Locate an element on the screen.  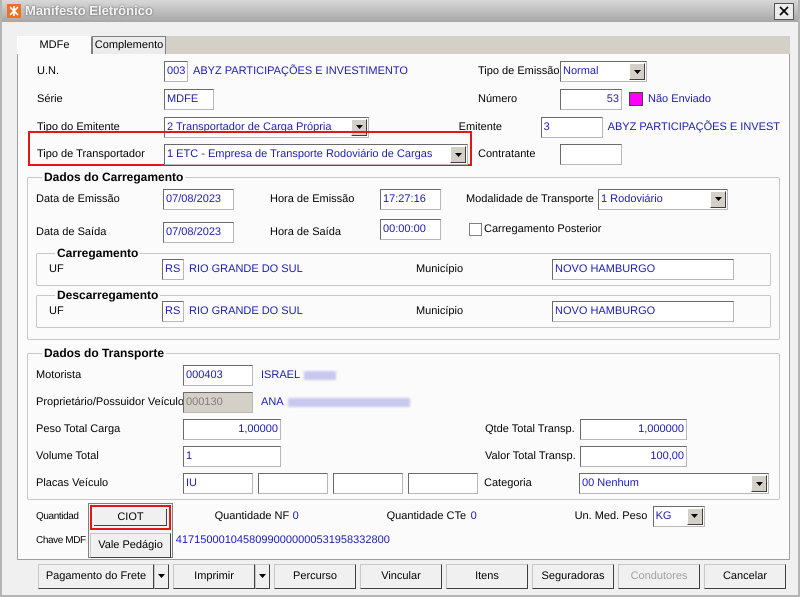
field-label: Modalidade de Transporte is located at coordinates (530, 199).